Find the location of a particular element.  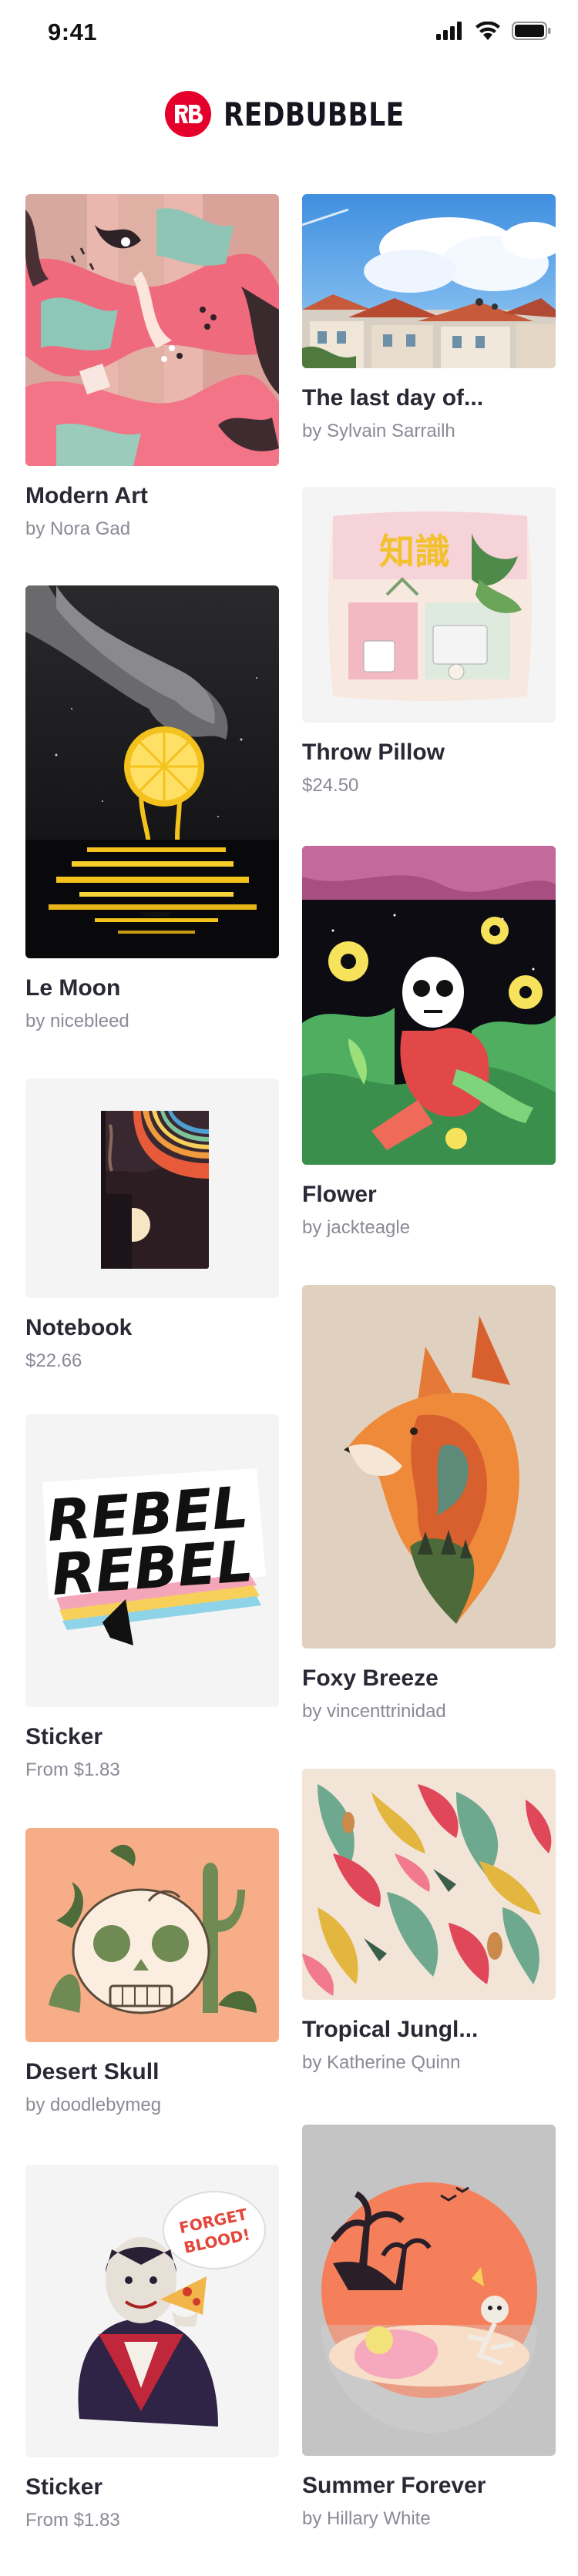

product-title: Le Moon is located at coordinates (152, 988).